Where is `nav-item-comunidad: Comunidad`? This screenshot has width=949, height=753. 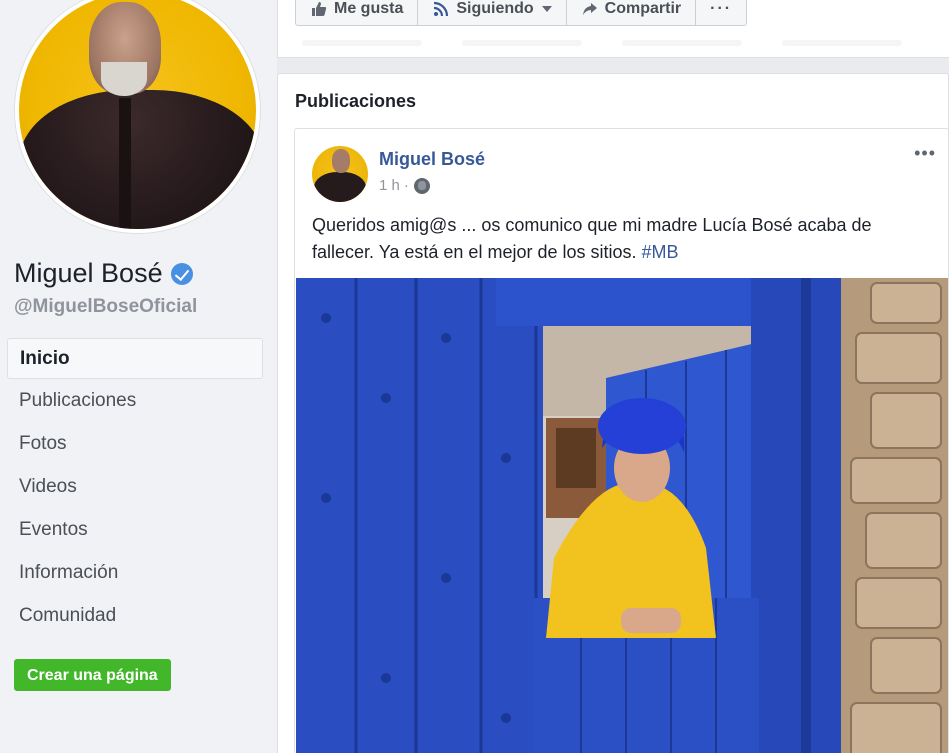 nav-item-comunidad: Comunidad is located at coordinates (135, 617).